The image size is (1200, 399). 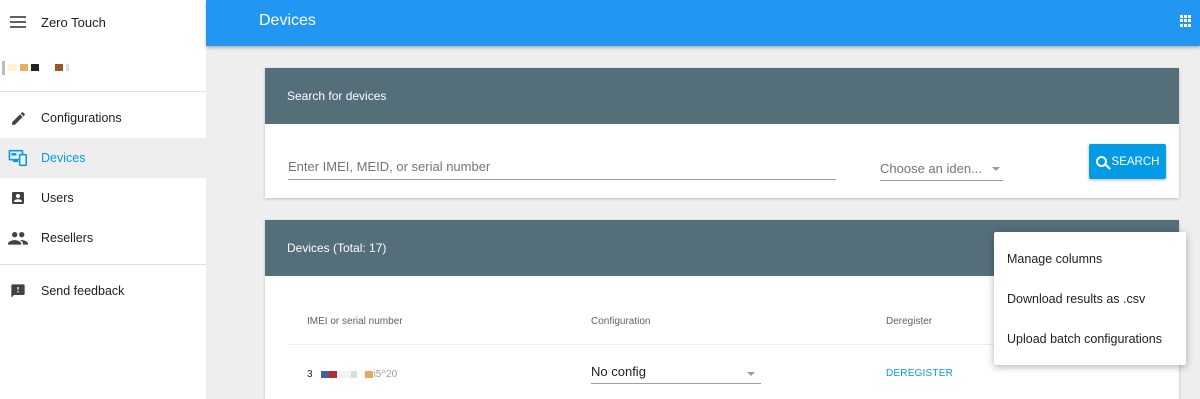 What do you see at coordinates (103, 68) in the screenshot?
I see `account-selector` at bounding box center [103, 68].